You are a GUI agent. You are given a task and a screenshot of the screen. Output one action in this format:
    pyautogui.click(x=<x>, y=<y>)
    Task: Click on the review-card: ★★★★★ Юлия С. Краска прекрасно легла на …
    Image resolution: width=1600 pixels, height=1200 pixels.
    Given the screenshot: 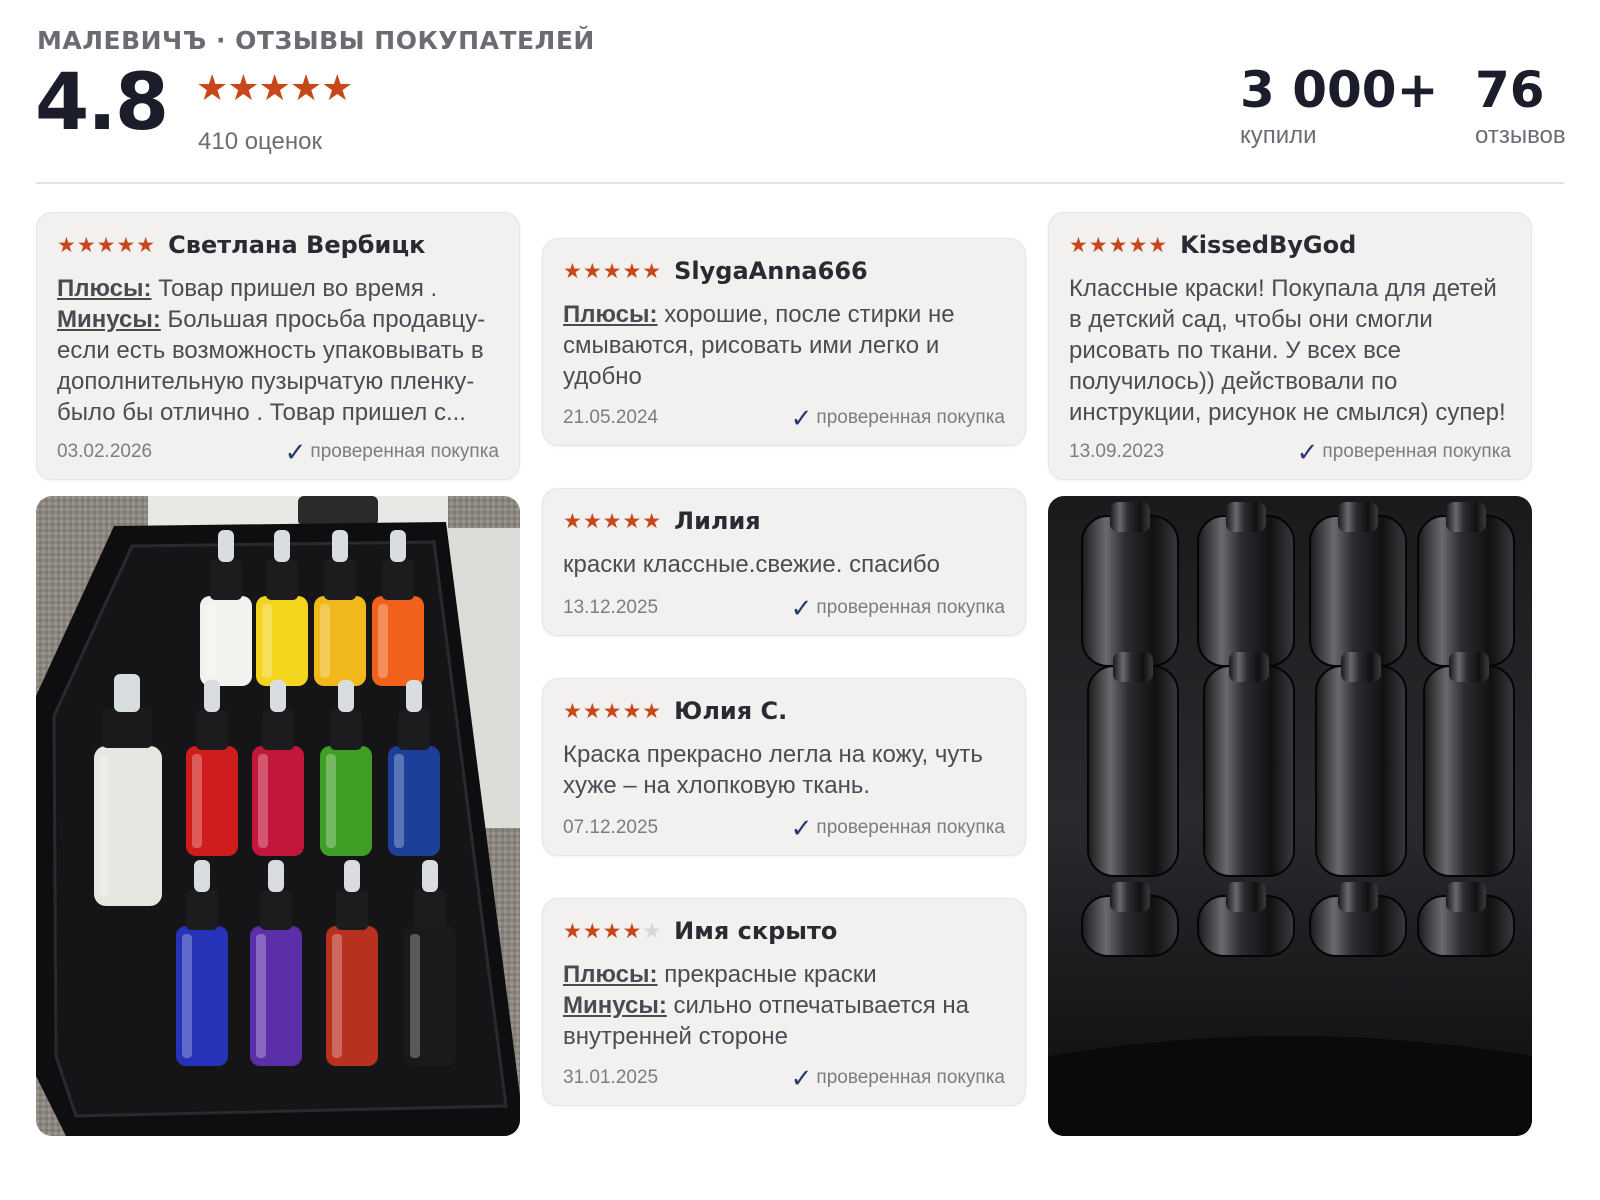 What is the action you would take?
    pyautogui.click(x=784, y=767)
    